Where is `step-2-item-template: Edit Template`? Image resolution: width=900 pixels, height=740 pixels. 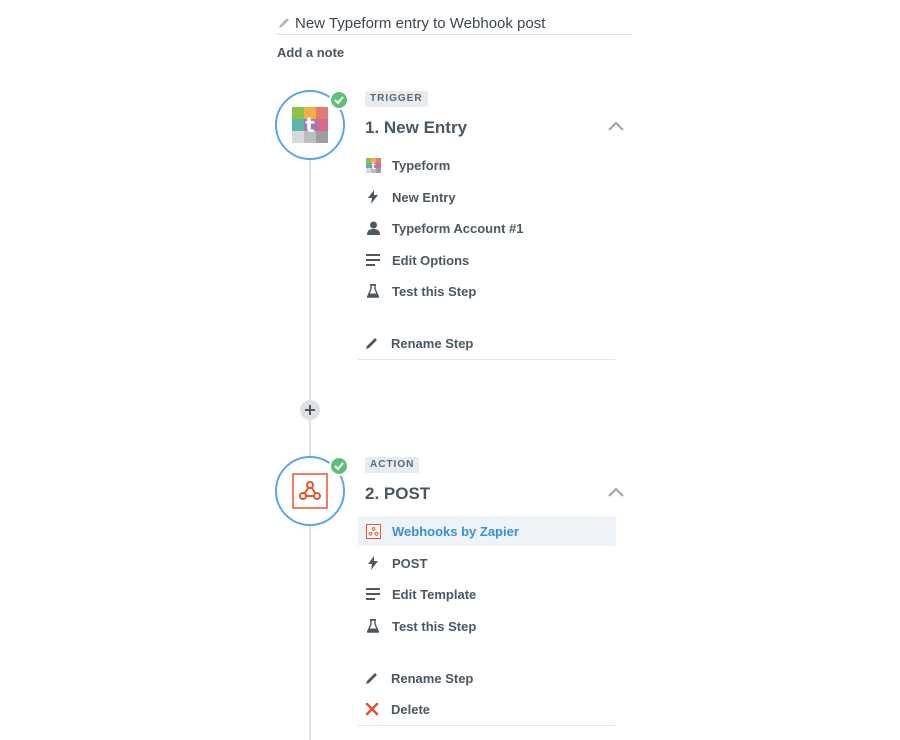
step-2-item-template: Edit Template is located at coordinates (487, 594).